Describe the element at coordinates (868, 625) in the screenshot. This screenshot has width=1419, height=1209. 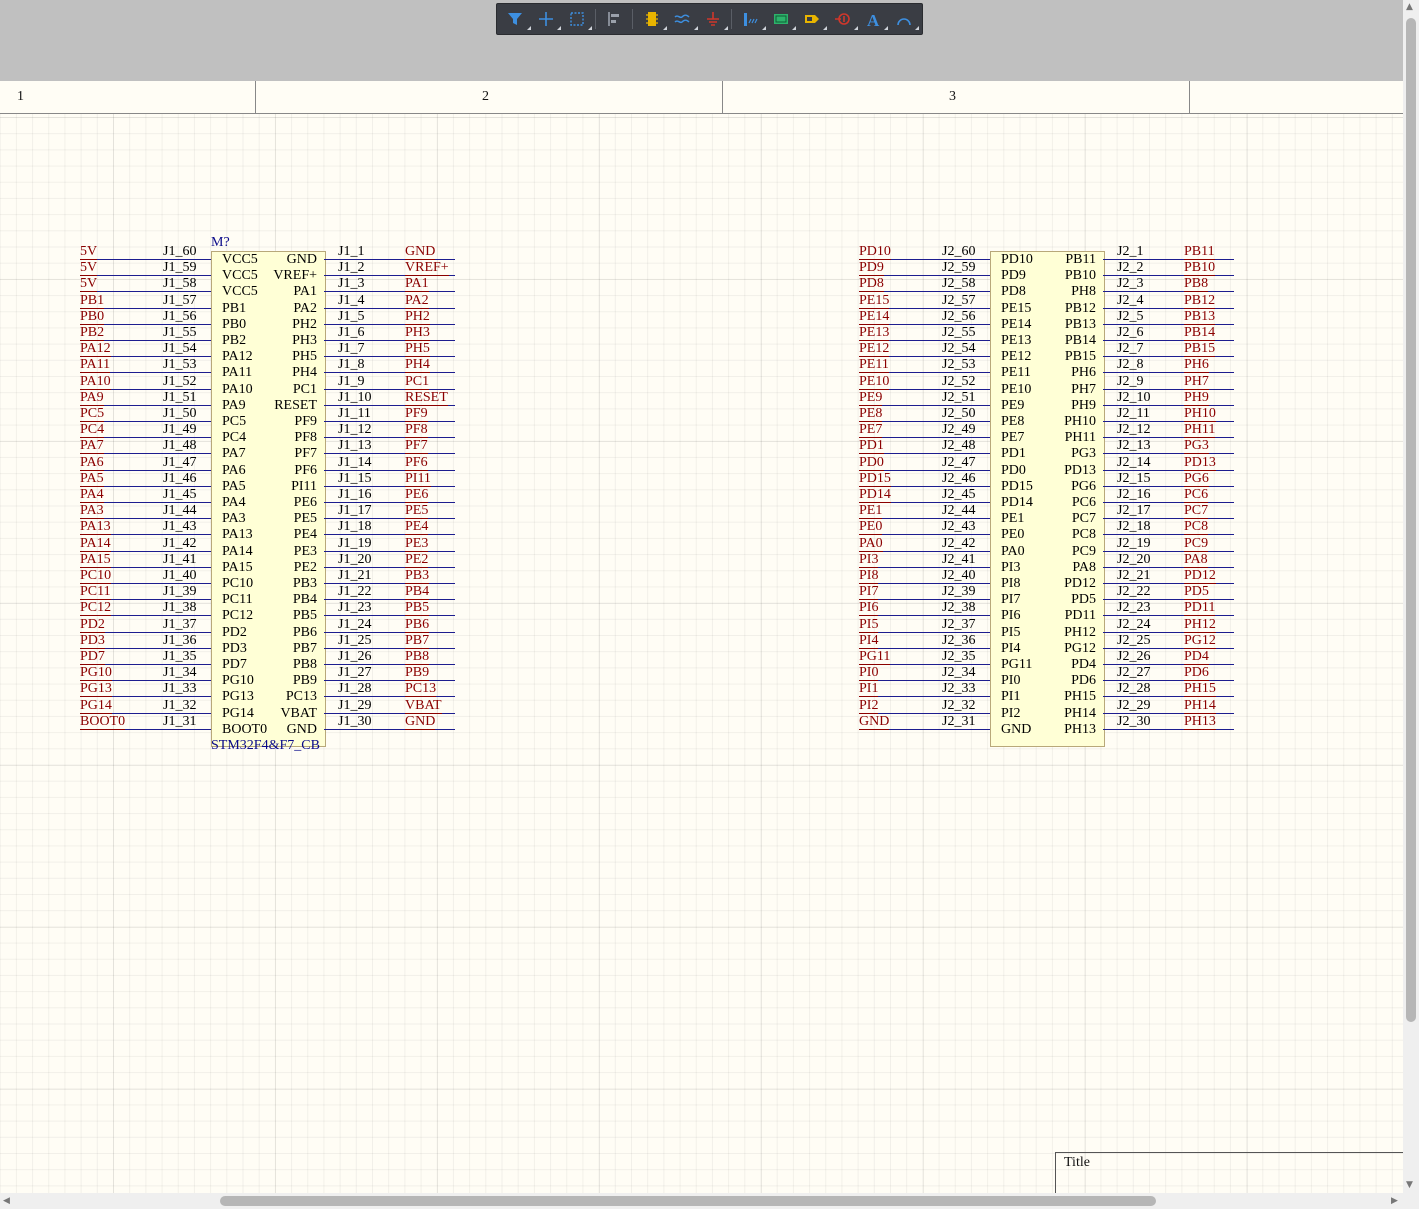
I see `net-label: PI5` at that location.